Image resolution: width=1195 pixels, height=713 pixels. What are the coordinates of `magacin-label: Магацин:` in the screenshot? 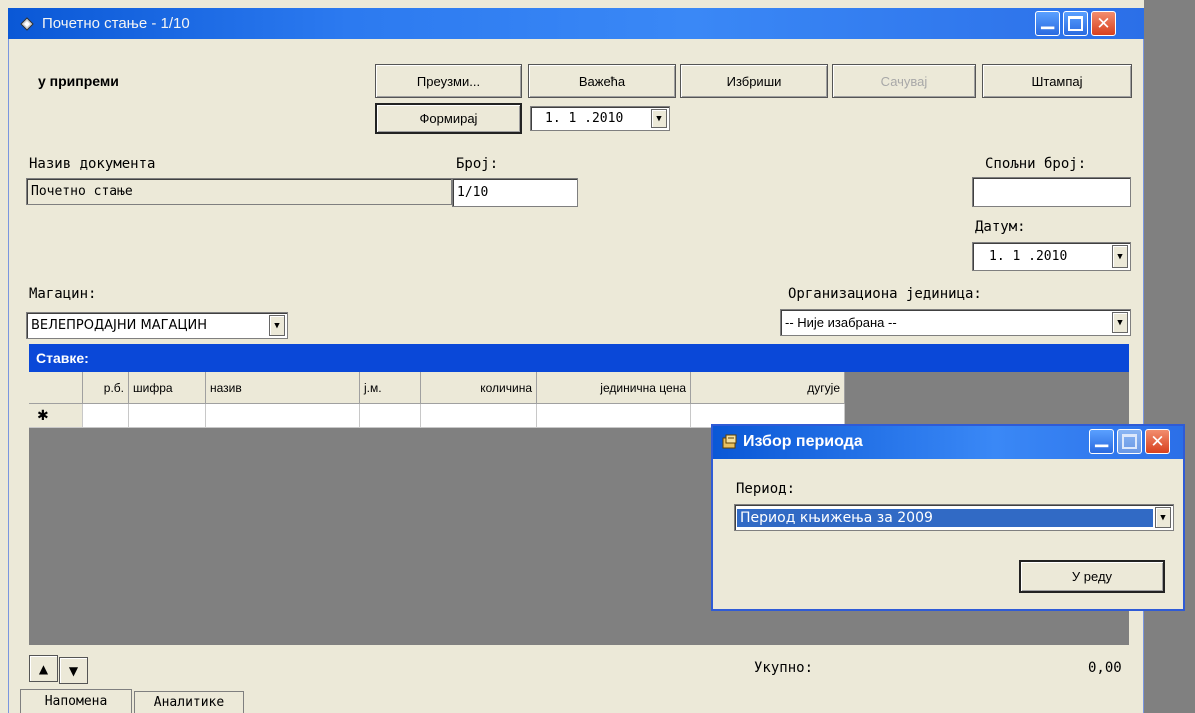 It's located at (63, 294).